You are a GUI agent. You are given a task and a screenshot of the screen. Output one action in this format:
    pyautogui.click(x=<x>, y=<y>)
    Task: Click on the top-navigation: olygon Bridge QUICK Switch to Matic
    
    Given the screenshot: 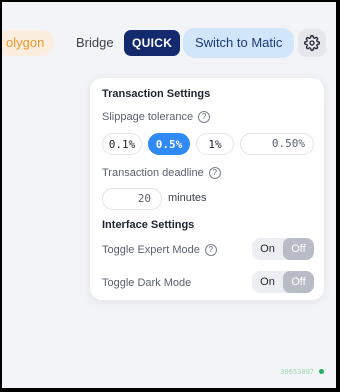 What is the action you would take?
    pyautogui.click(x=169, y=43)
    